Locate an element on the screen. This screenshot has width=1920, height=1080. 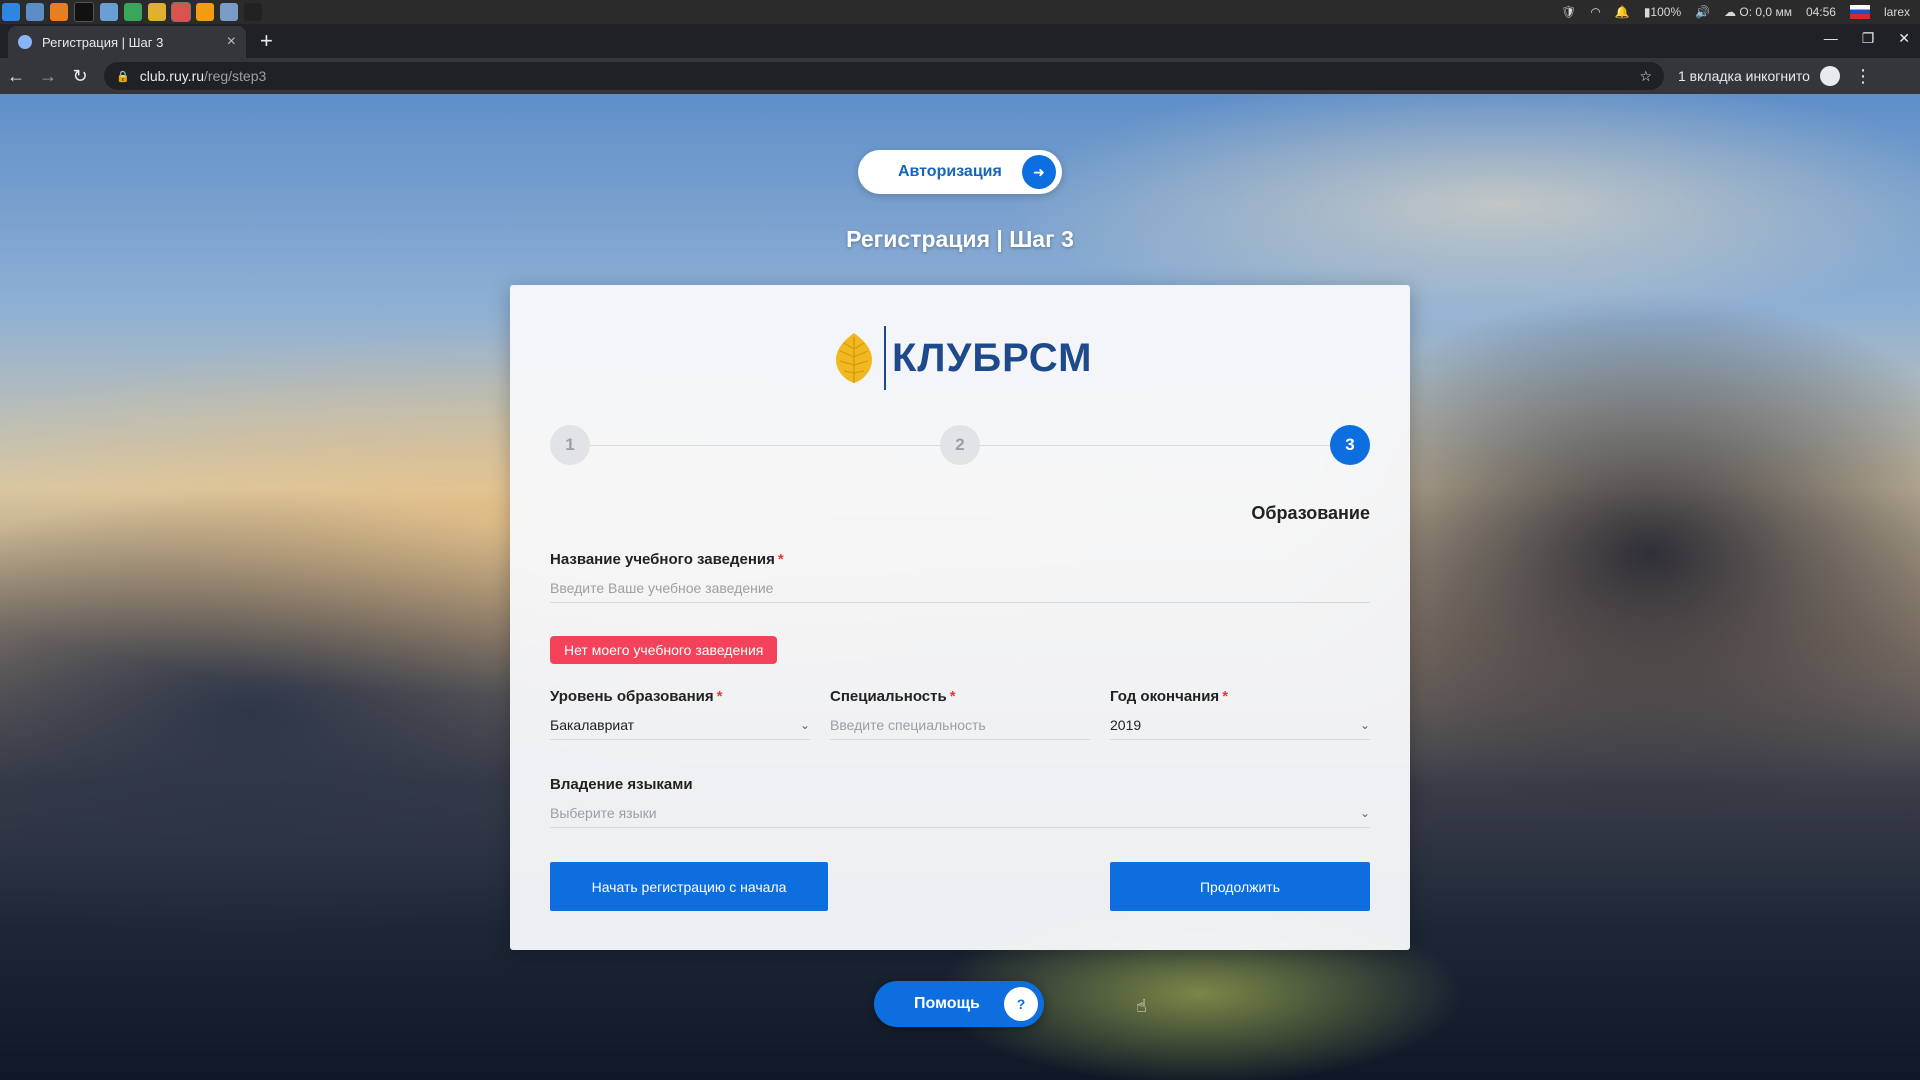
sign-in-icon: ➜ is located at coordinates (1039, 172).